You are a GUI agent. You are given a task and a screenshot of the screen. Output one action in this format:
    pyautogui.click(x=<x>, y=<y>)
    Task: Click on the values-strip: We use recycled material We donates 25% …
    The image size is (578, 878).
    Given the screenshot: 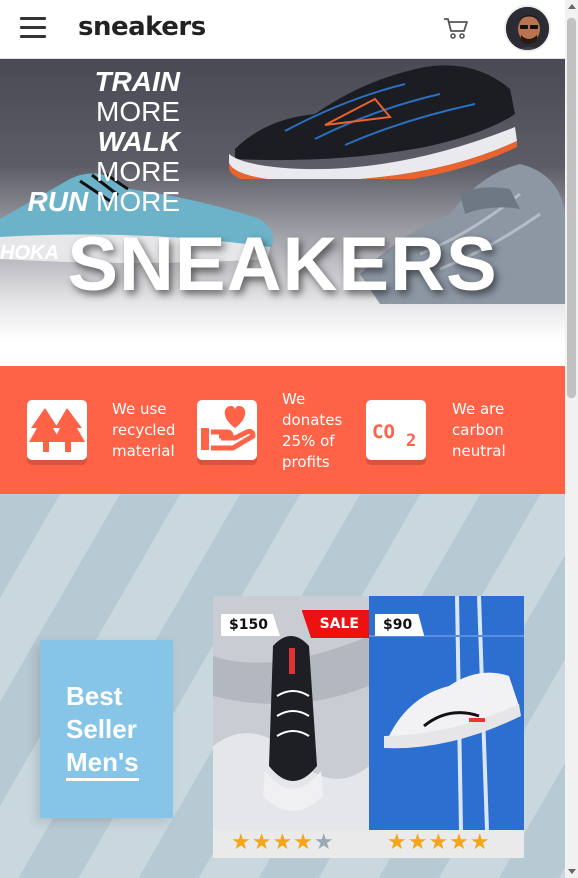 What is the action you would take?
    pyautogui.click(x=282, y=430)
    